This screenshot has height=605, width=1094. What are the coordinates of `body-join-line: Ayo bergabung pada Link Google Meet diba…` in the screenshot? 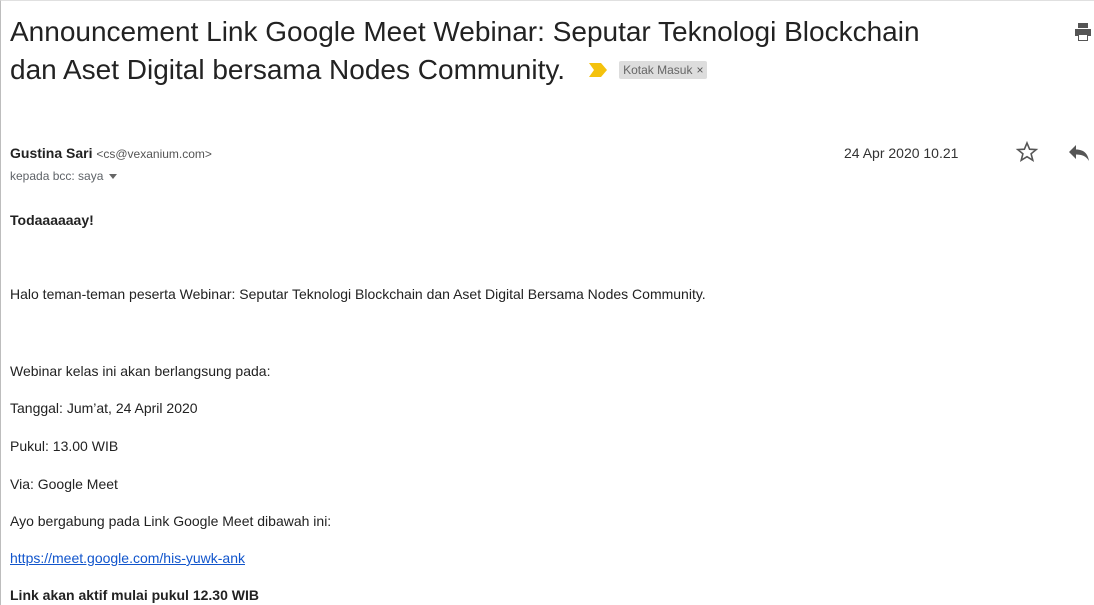 It's located at (171, 521).